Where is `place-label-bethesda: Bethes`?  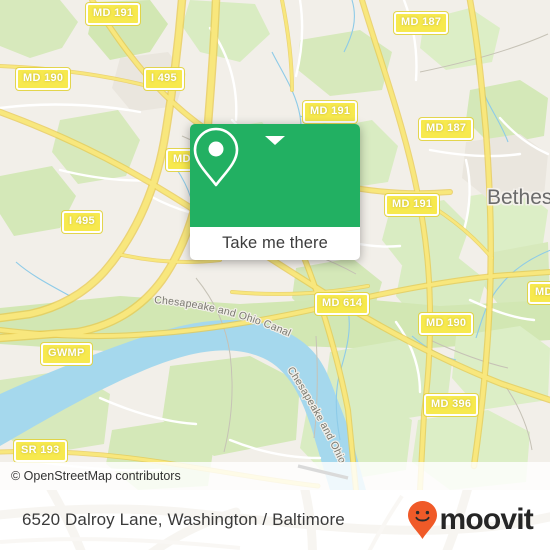
place-label-bethesda: Bethes is located at coordinates (518, 197).